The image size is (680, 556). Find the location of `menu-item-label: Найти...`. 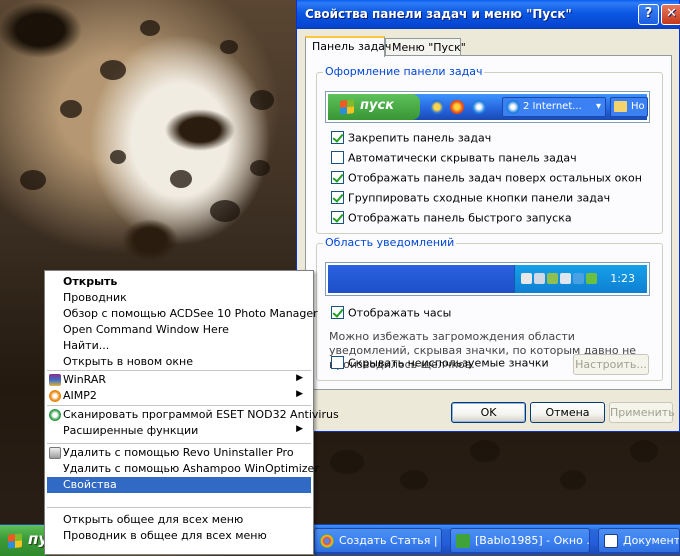

menu-item-label: Найти... is located at coordinates (86, 345).